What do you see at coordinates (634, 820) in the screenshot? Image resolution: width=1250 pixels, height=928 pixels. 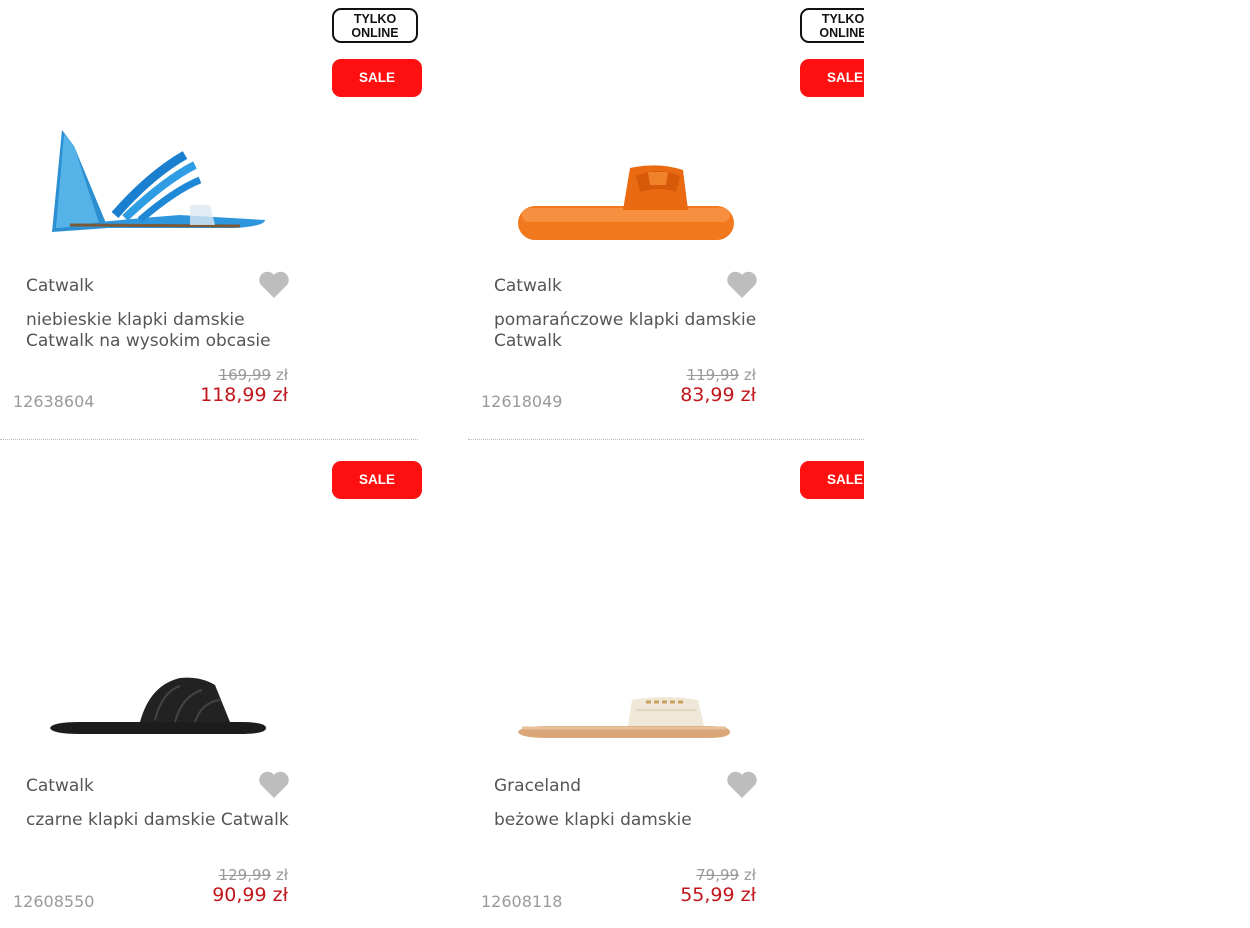 I see `product-name: beżowe klapki damskie` at bounding box center [634, 820].